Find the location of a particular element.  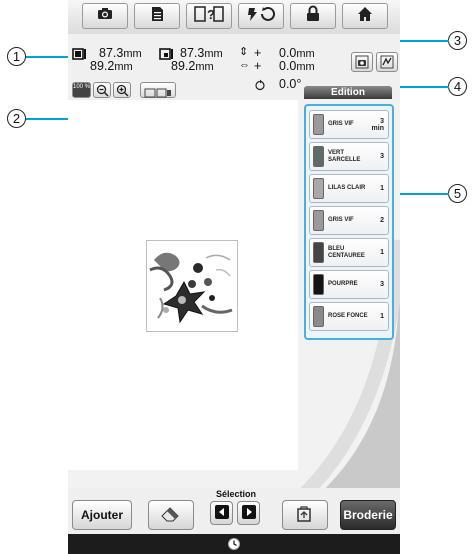

vertical-arrow-icon: ⇕ is located at coordinates (244, 52).